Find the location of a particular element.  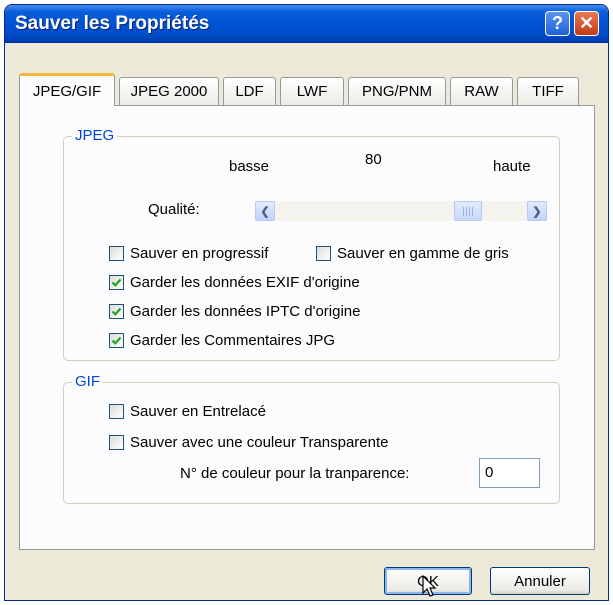

tab-label: PNG/PNM is located at coordinates (396, 91).